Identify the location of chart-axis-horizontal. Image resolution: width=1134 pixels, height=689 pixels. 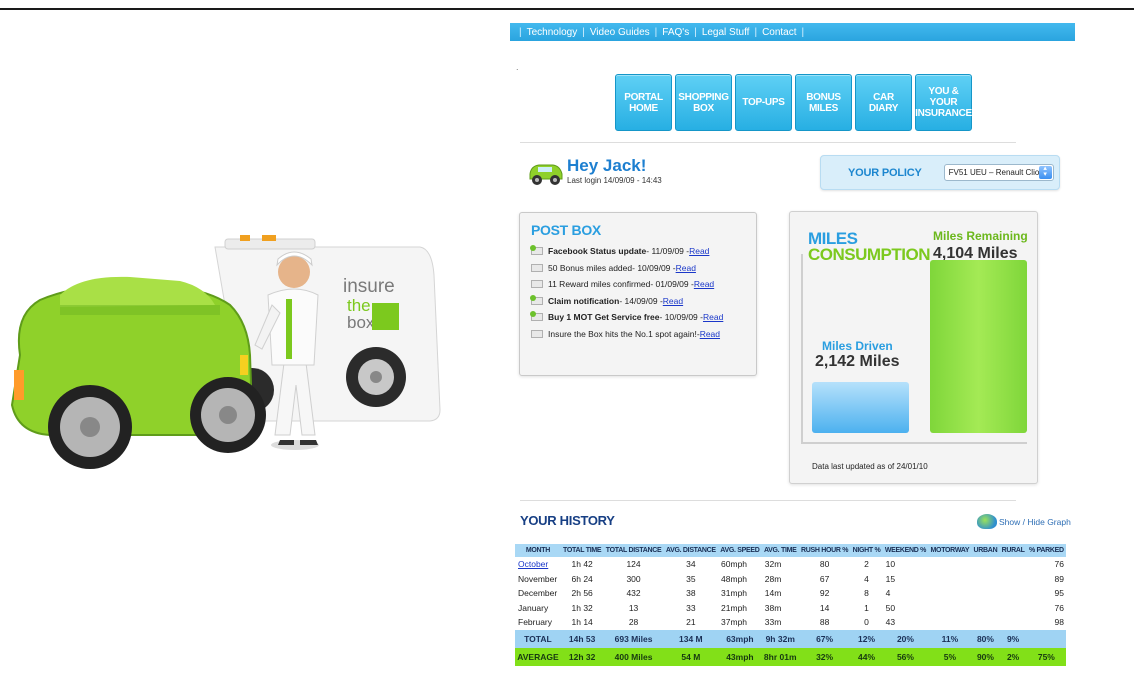
(914, 443).